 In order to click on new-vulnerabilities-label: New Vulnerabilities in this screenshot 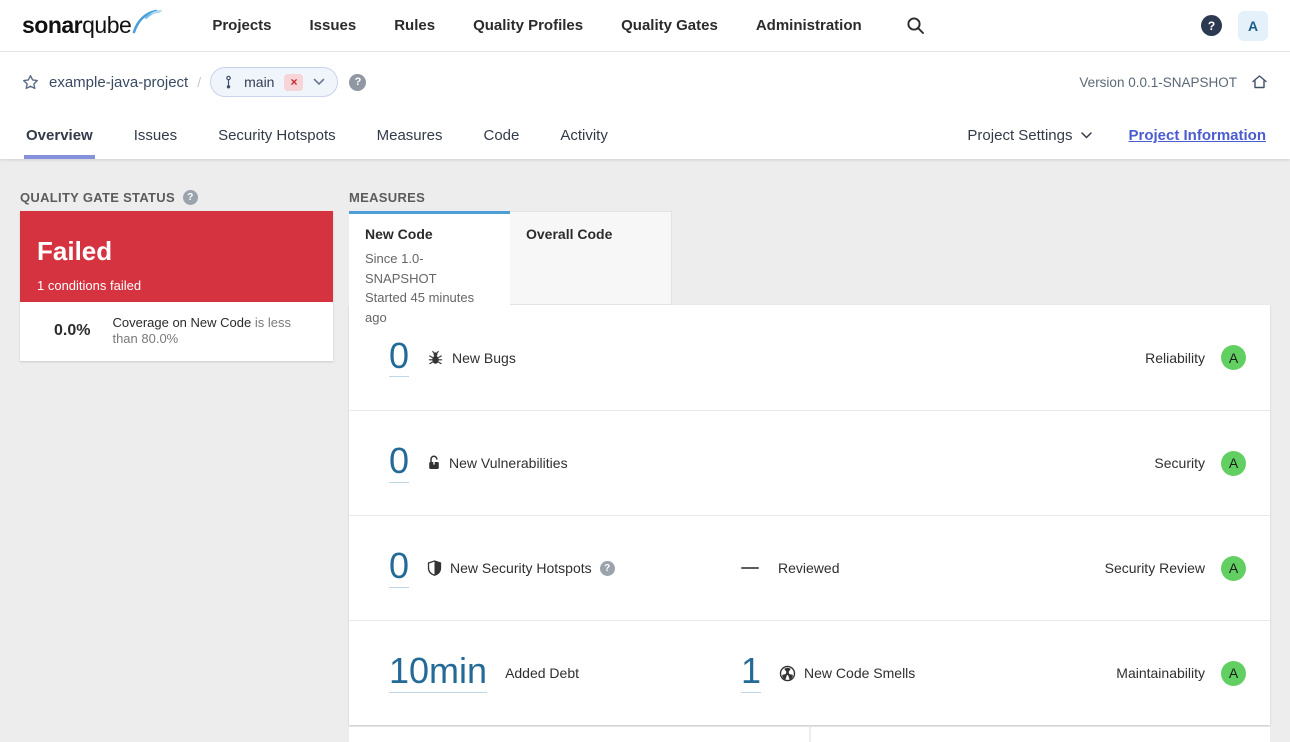, I will do `click(508, 463)`.